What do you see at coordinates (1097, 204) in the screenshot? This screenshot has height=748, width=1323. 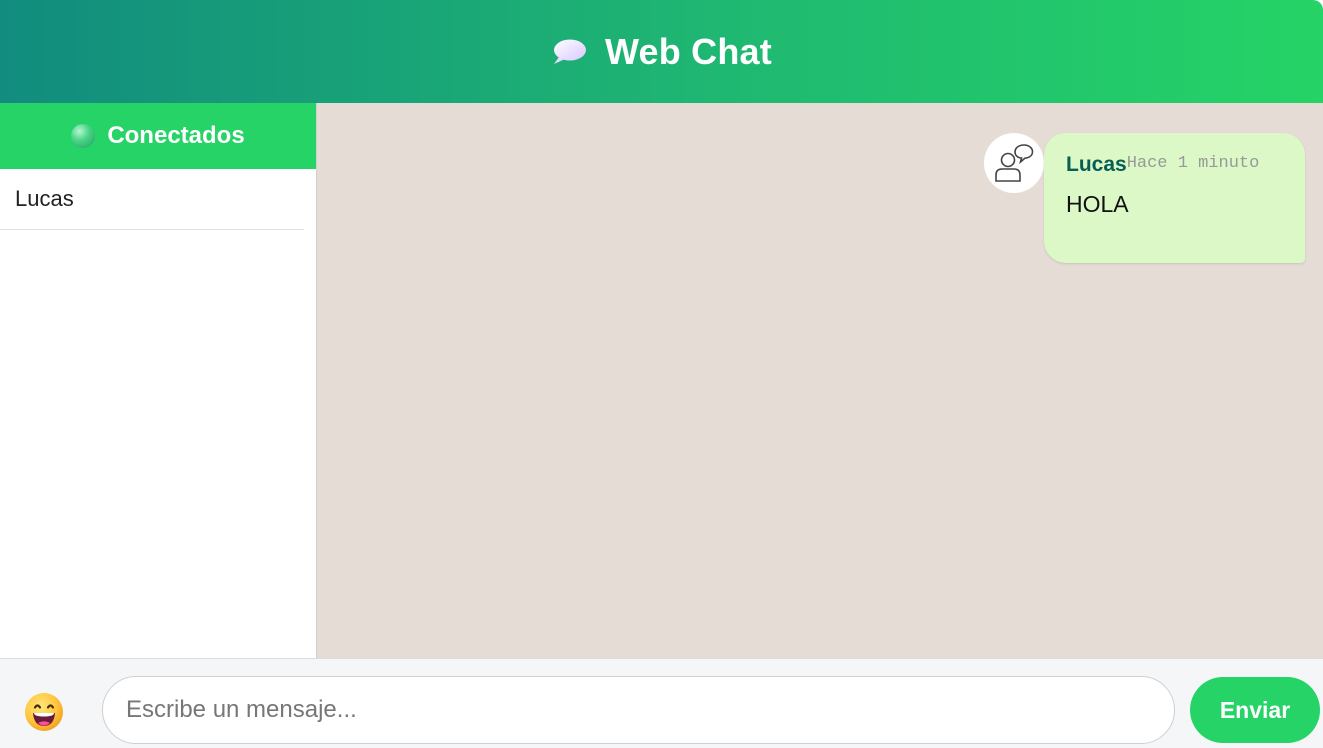 I see `message-text: HOLA` at bounding box center [1097, 204].